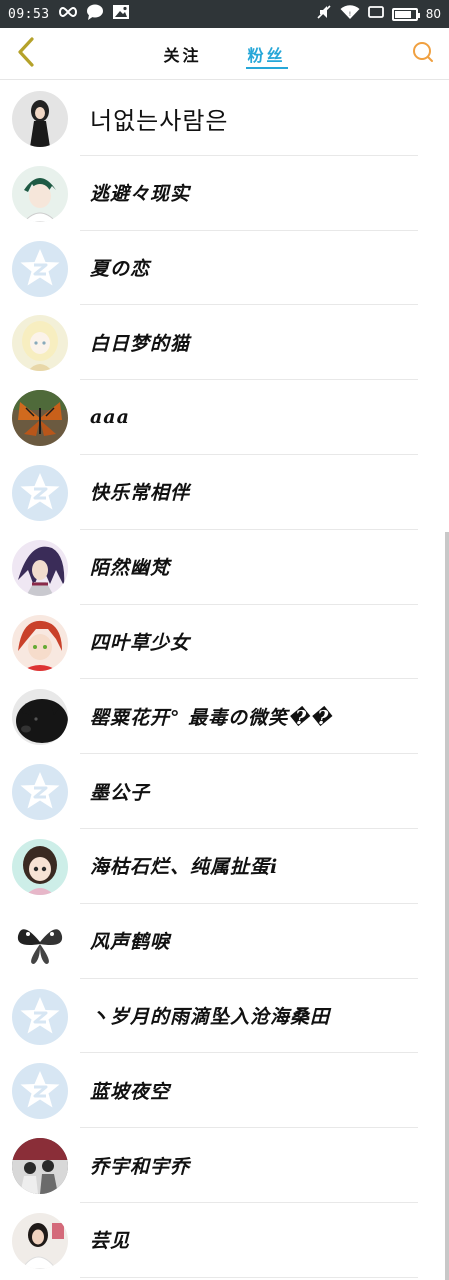 The width and height of the screenshot is (449, 1280). Describe the element at coordinates (447, 906) in the screenshot. I see `scrollbar` at that location.